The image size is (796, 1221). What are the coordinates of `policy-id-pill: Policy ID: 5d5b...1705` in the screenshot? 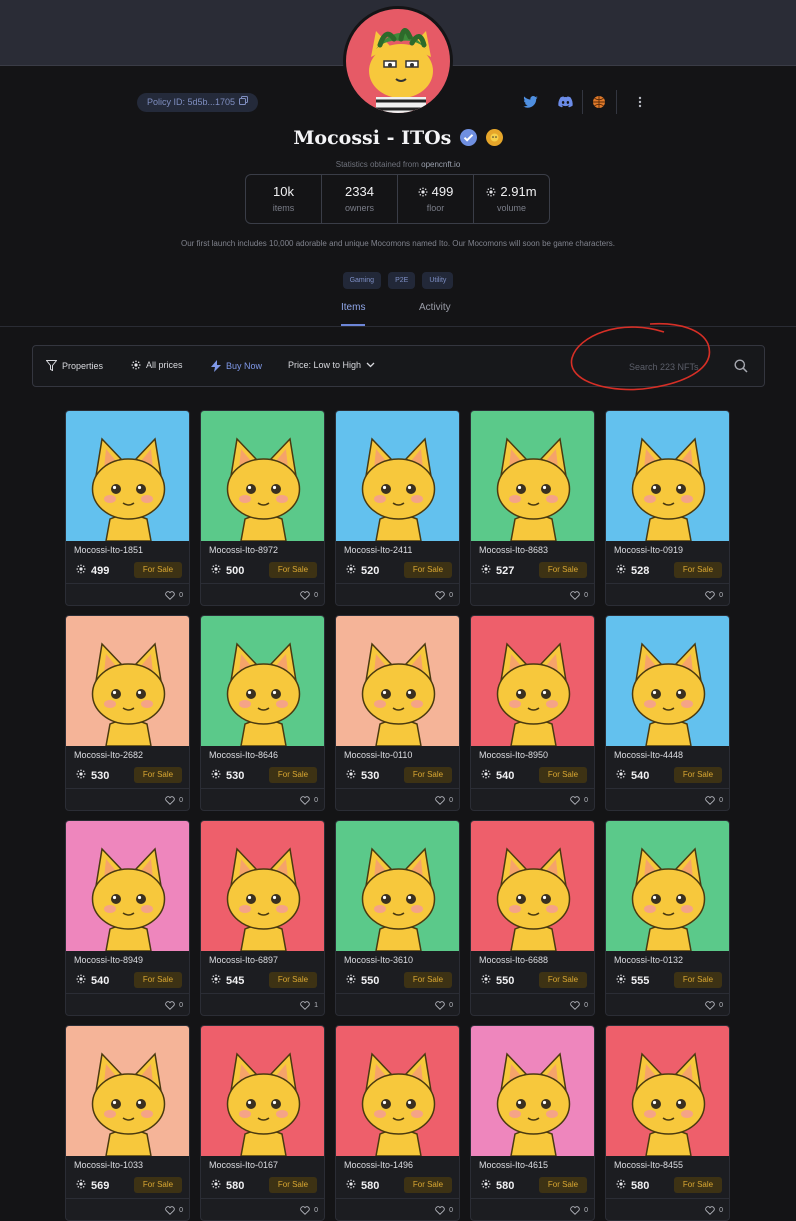 It's located at (198, 102).